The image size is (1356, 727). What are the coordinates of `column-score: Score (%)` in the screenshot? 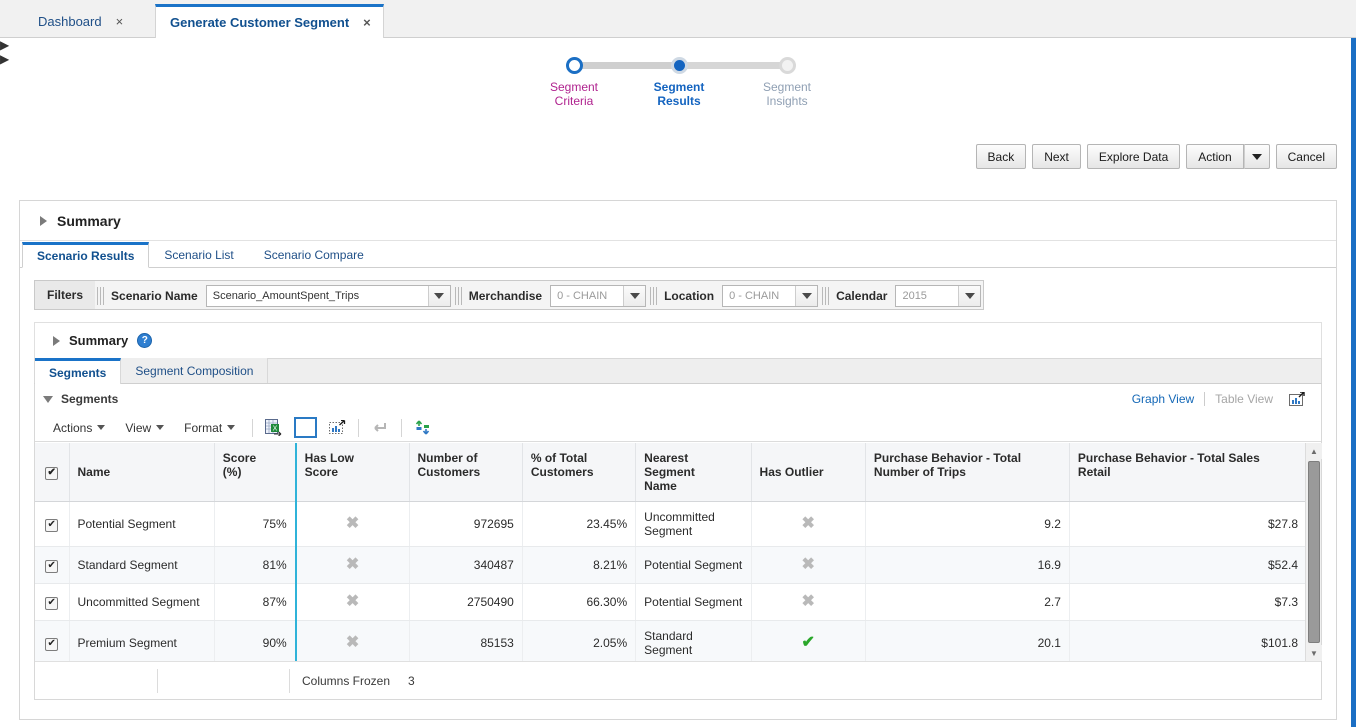 It's located at (255, 472).